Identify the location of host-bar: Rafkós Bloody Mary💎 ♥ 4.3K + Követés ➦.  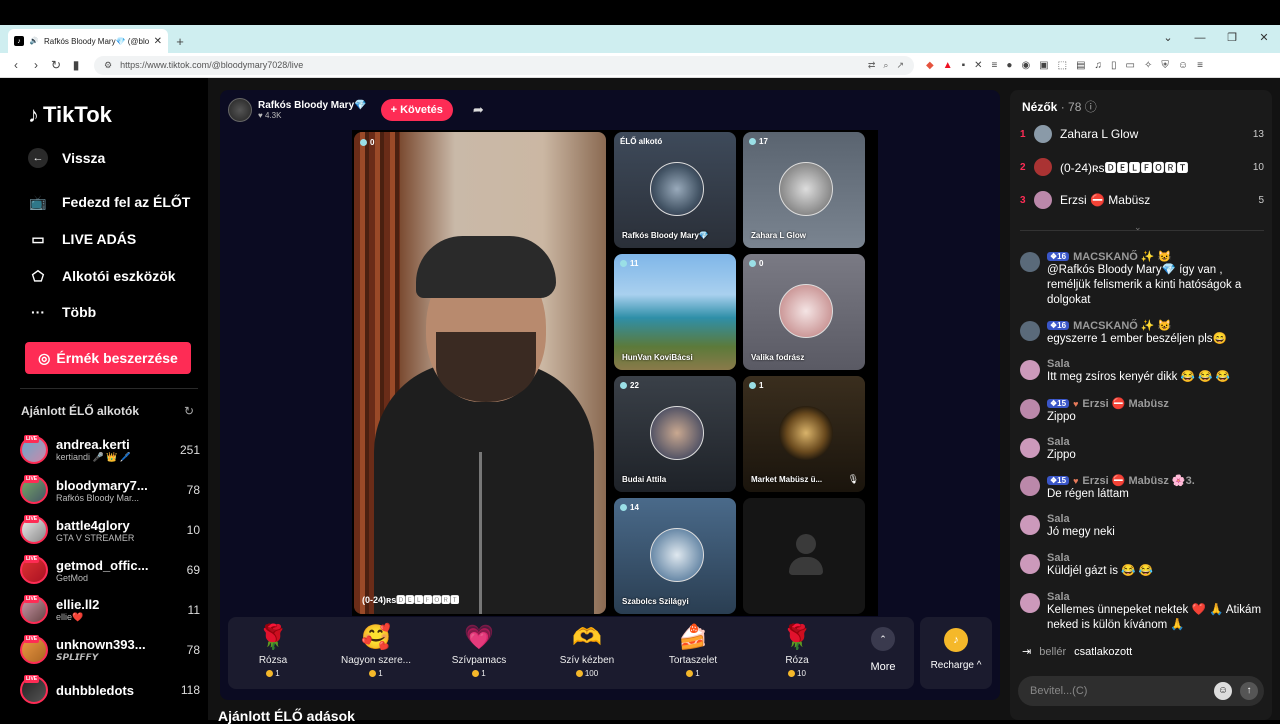
(356, 110).